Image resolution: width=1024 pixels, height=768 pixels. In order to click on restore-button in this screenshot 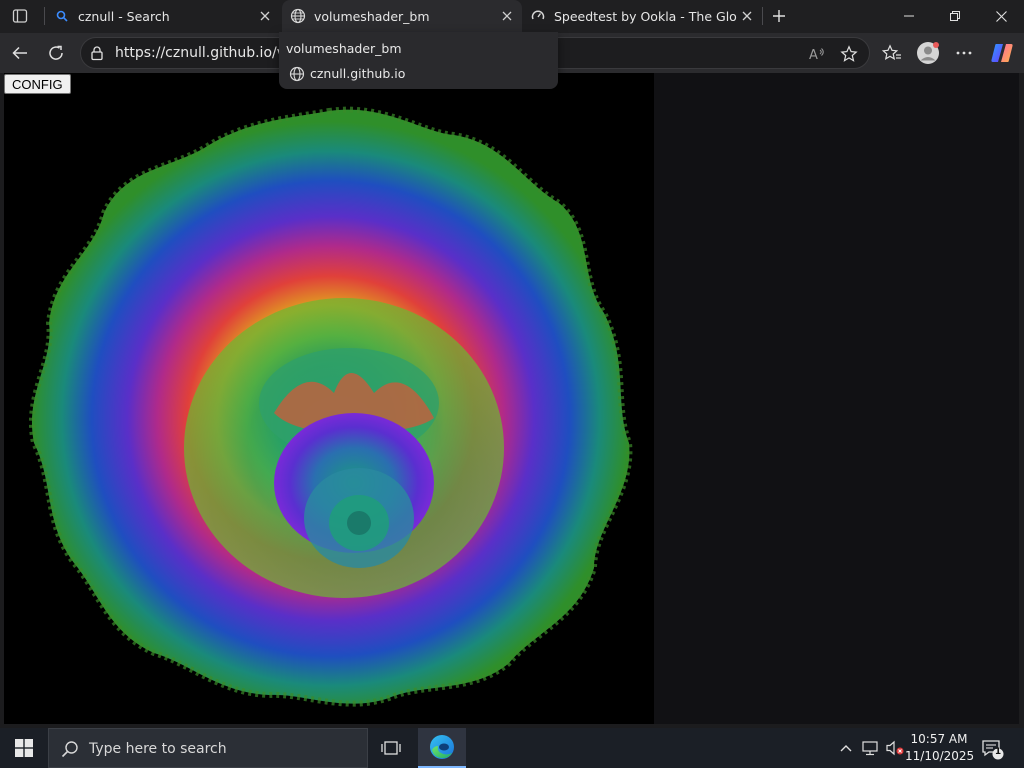, I will do `click(955, 16)`.